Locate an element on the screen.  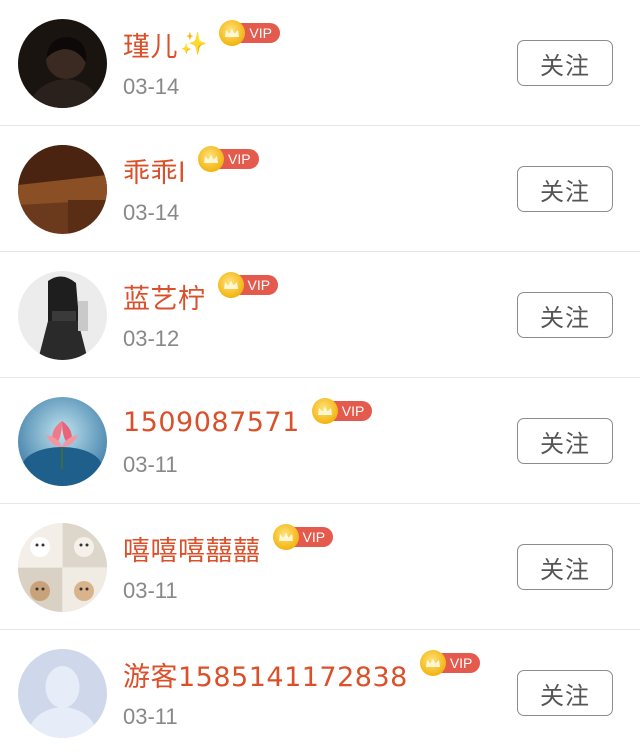
user-name: 1509087571 is located at coordinates (211, 422).